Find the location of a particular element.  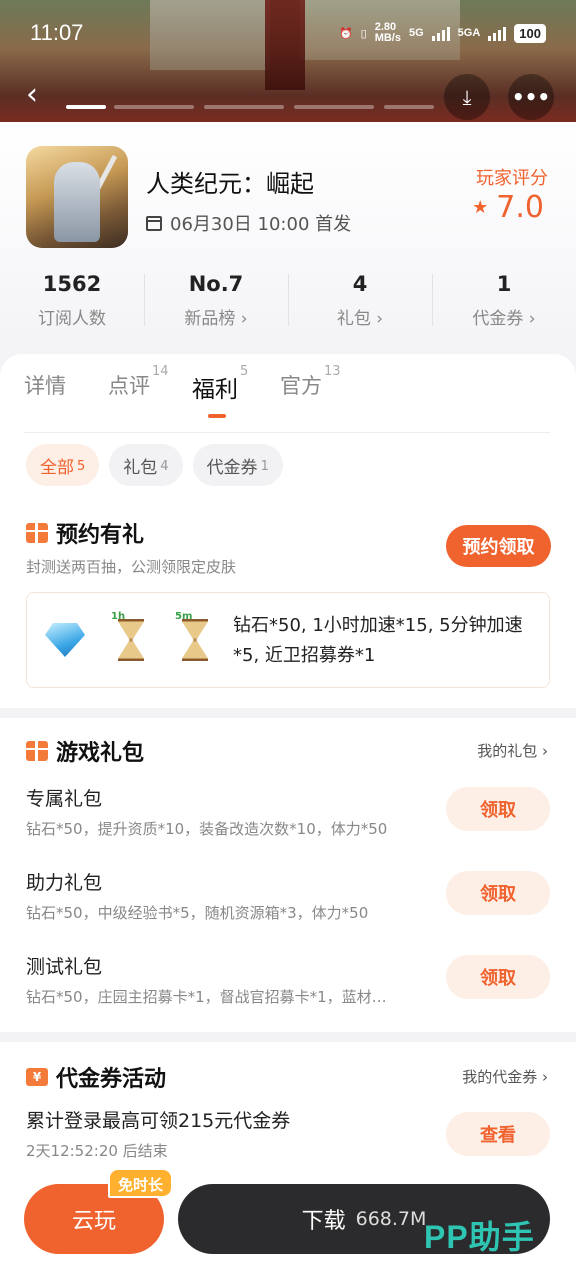

filter-vouchers: 代金券 1 is located at coordinates (237, 465).